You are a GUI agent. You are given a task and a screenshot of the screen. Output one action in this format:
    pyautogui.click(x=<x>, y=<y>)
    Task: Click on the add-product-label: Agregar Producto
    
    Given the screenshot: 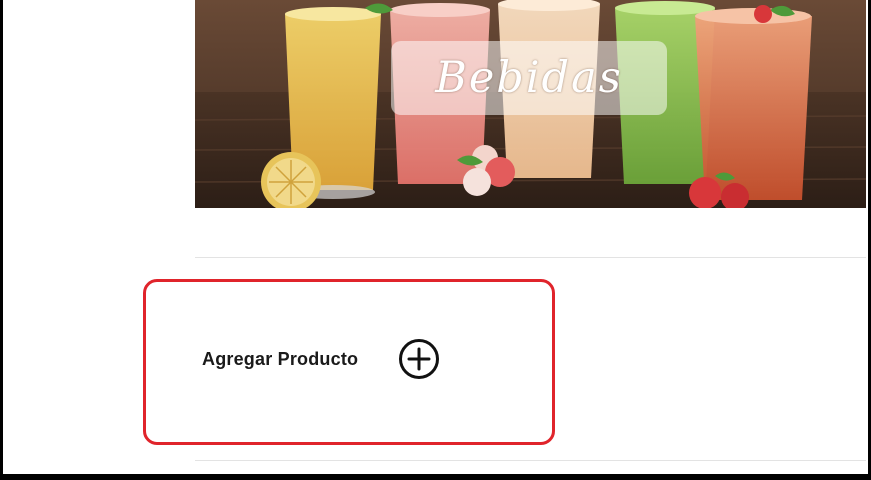 What is the action you would take?
    pyautogui.click(x=280, y=358)
    